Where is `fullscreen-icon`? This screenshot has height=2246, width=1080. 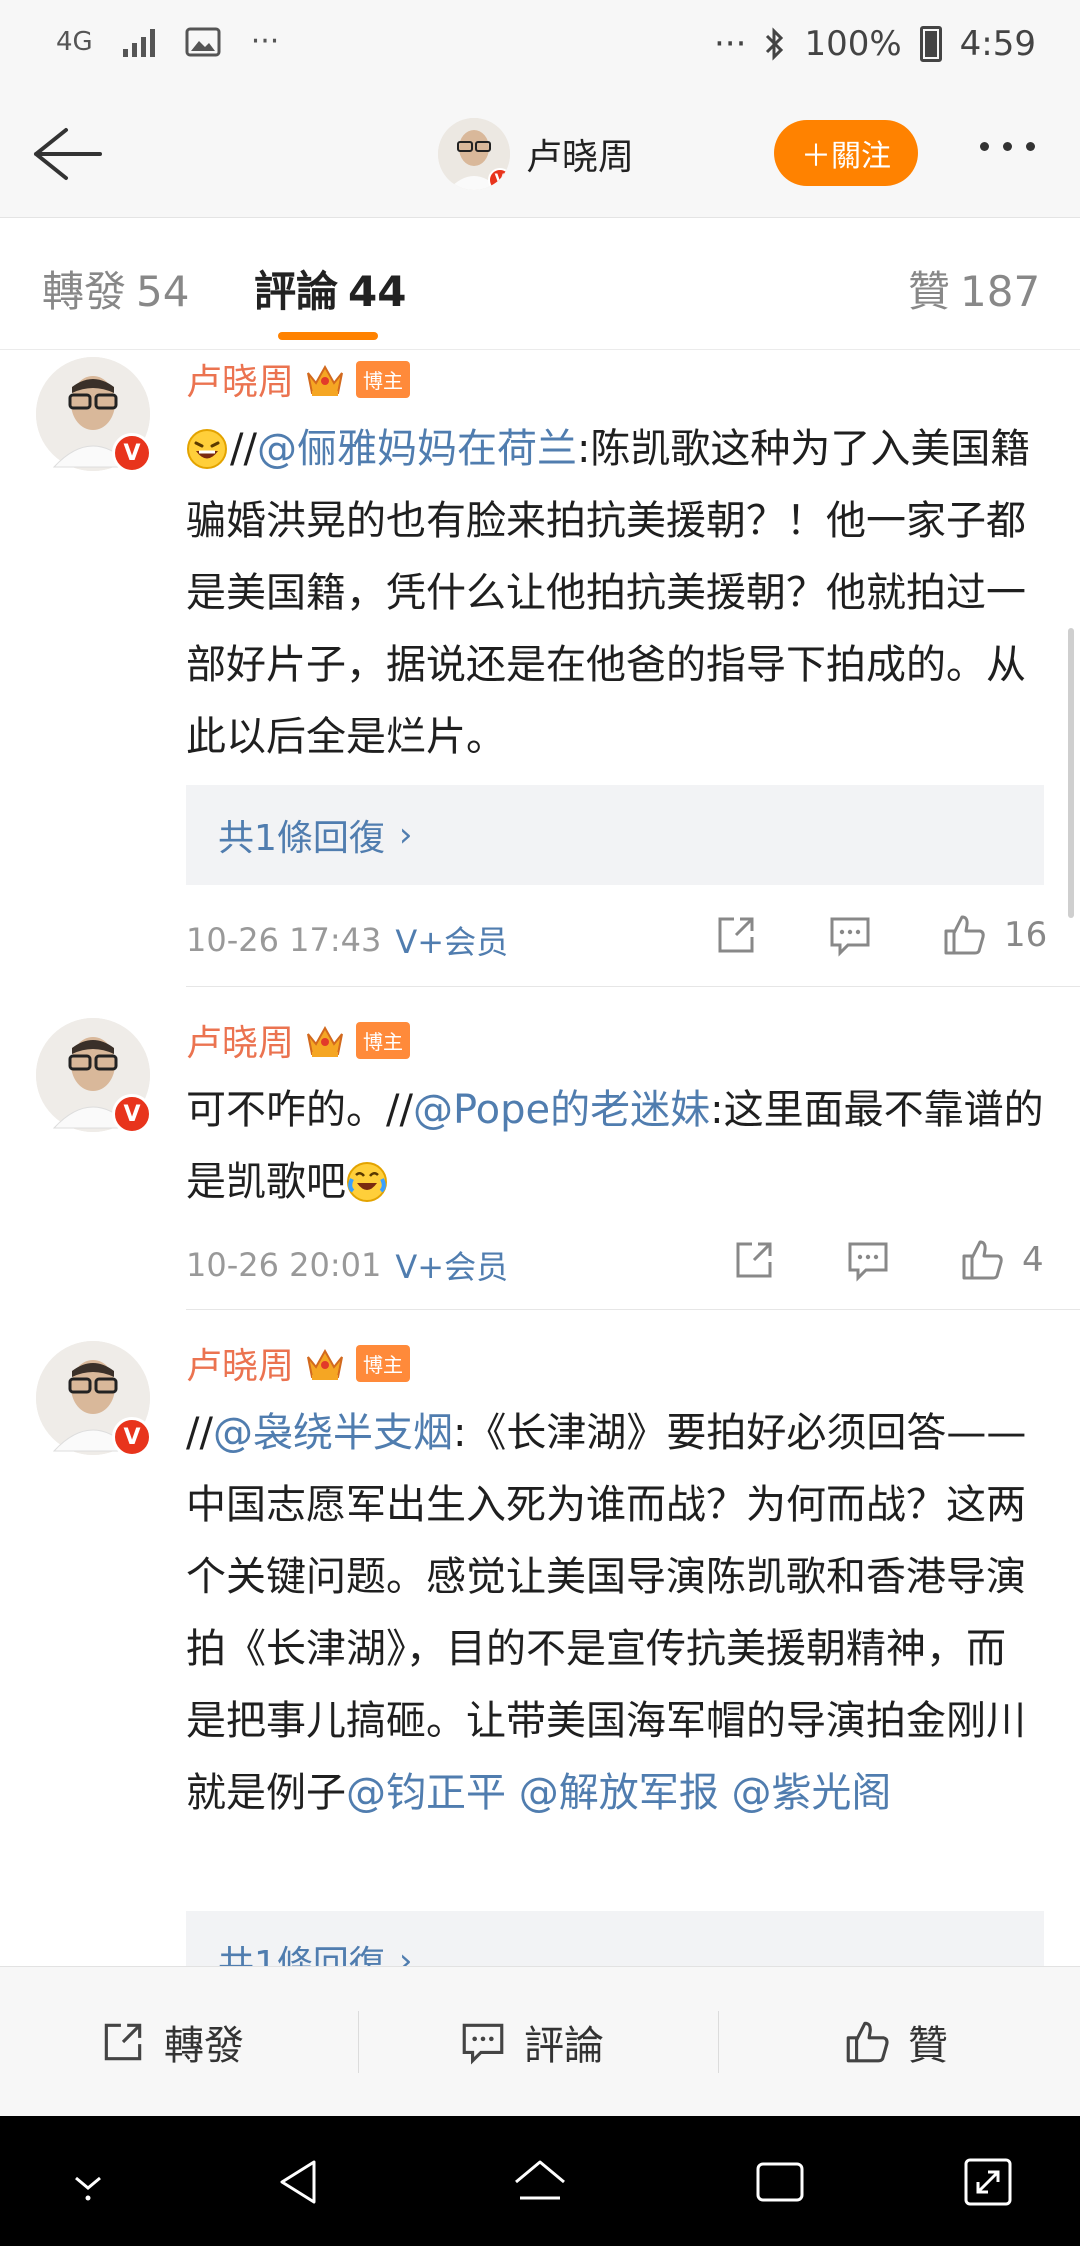
fullscreen-icon is located at coordinates (988, 2182).